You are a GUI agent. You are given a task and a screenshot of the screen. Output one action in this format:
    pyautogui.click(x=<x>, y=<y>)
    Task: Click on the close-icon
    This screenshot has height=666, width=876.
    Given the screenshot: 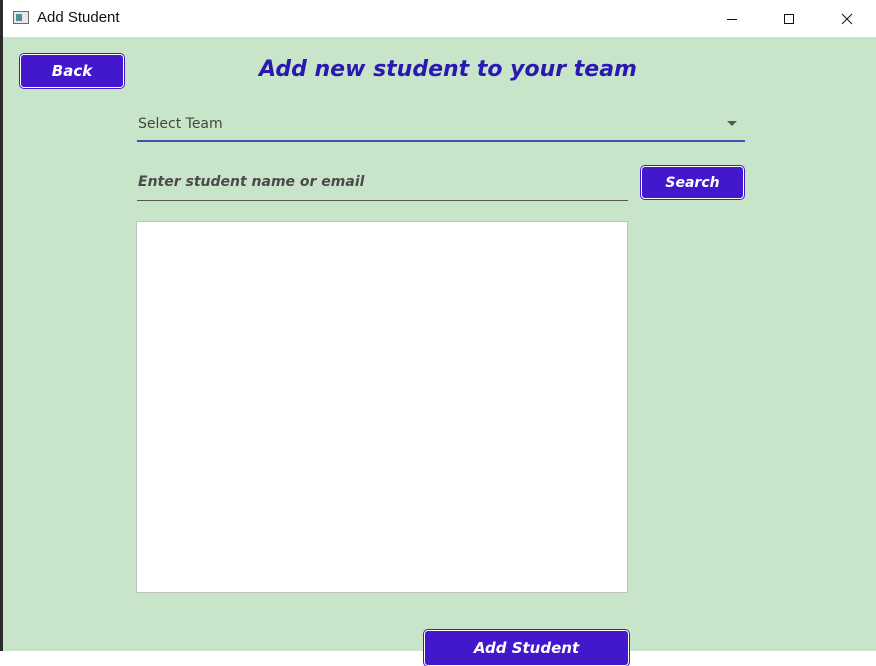 What is the action you would take?
    pyautogui.click(x=847, y=18)
    